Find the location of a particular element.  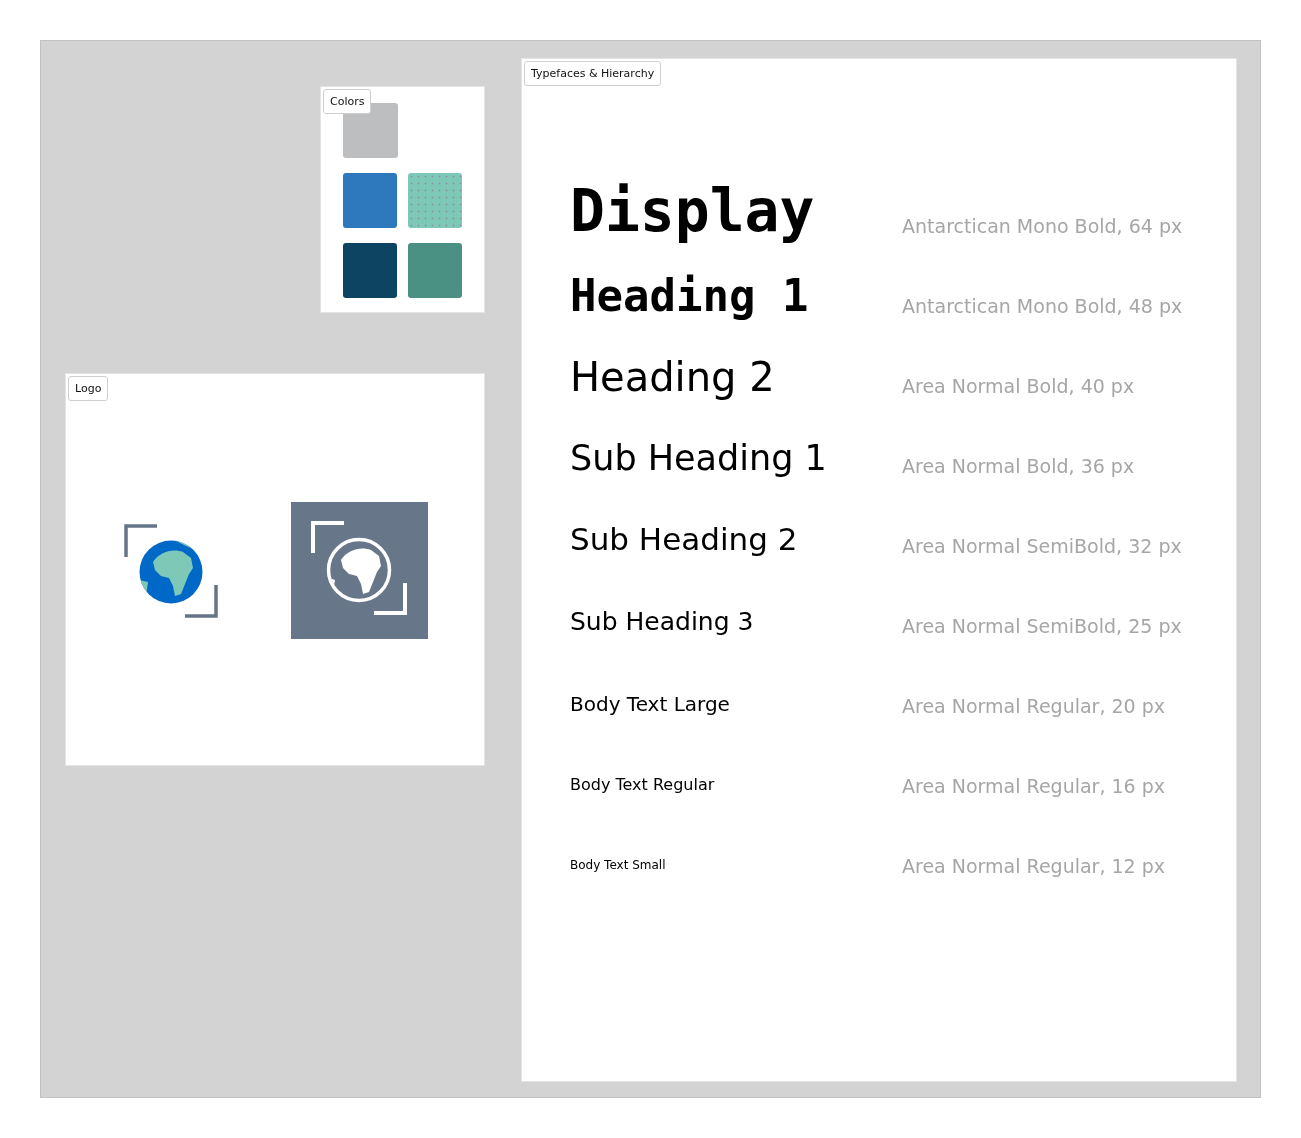

type-sample: Sub Heading 3 is located at coordinates (662, 622).